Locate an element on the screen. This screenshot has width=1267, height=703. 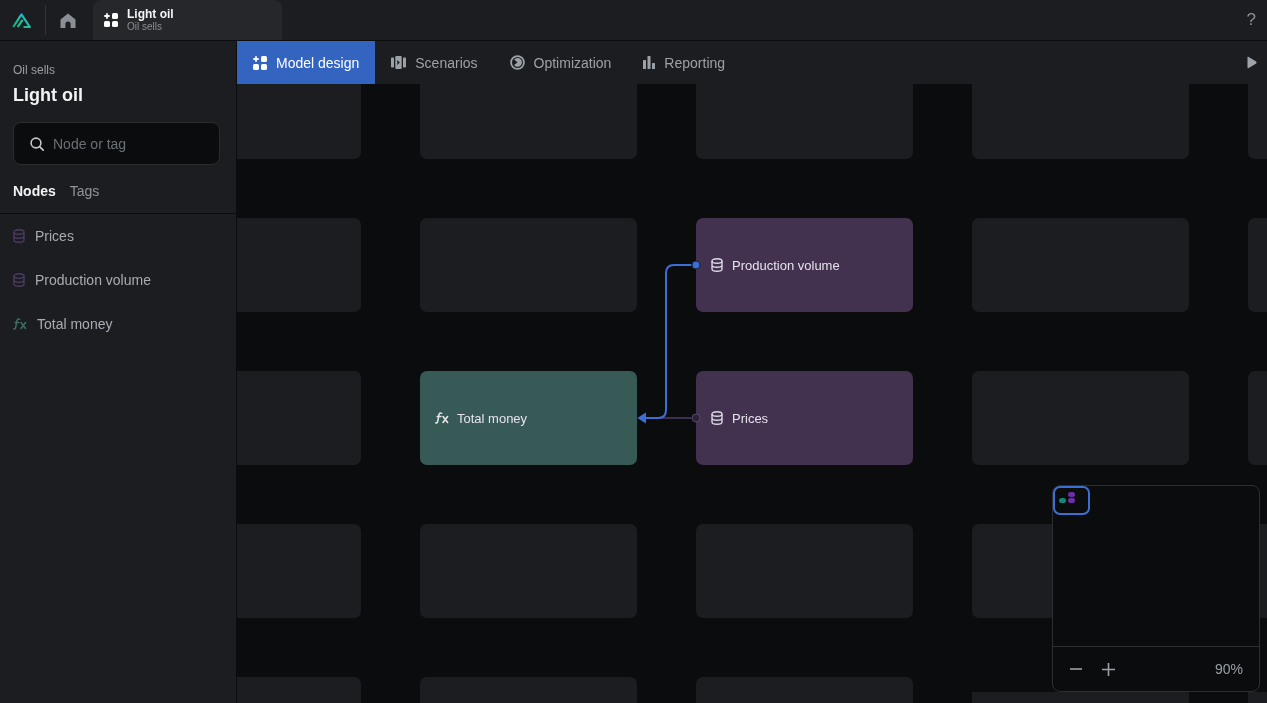
view-tab: Optimization is located at coordinates (560, 62).